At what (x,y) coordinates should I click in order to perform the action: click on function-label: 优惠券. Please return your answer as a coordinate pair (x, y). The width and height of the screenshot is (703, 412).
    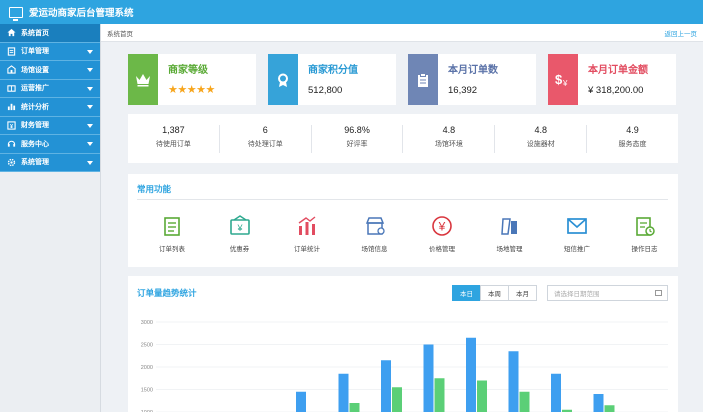
    Looking at the image, I should click on (239, 249).